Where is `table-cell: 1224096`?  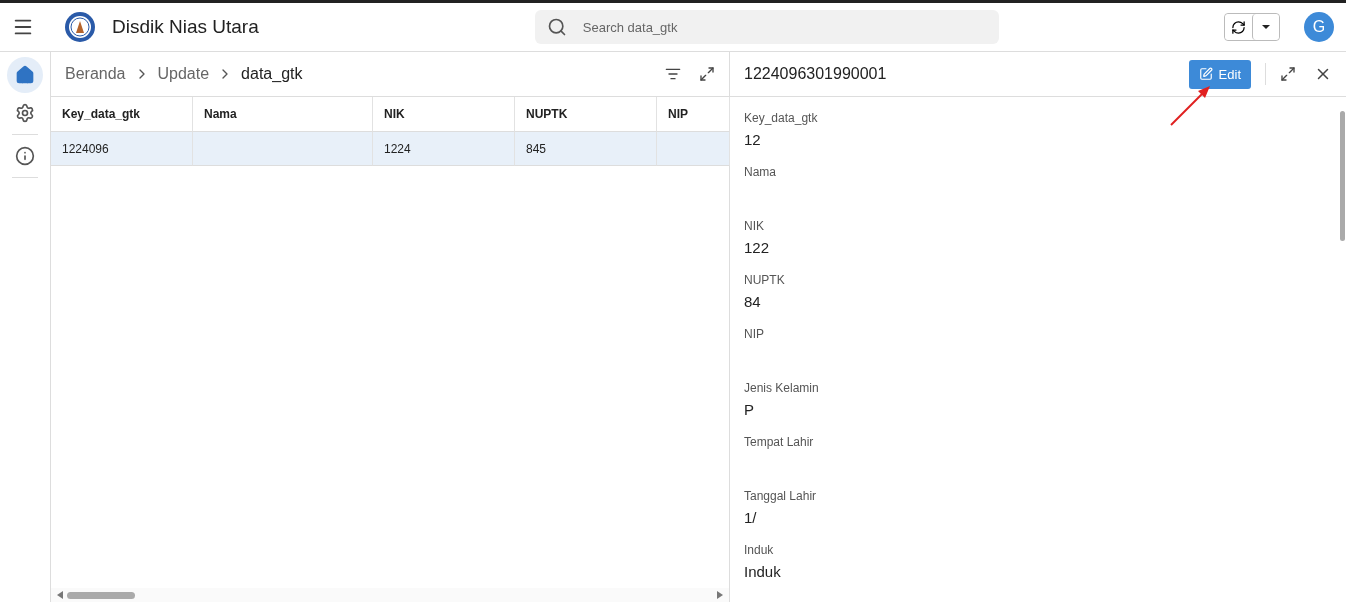 table-cell: 1224096 is located at coordinates (122, 149).